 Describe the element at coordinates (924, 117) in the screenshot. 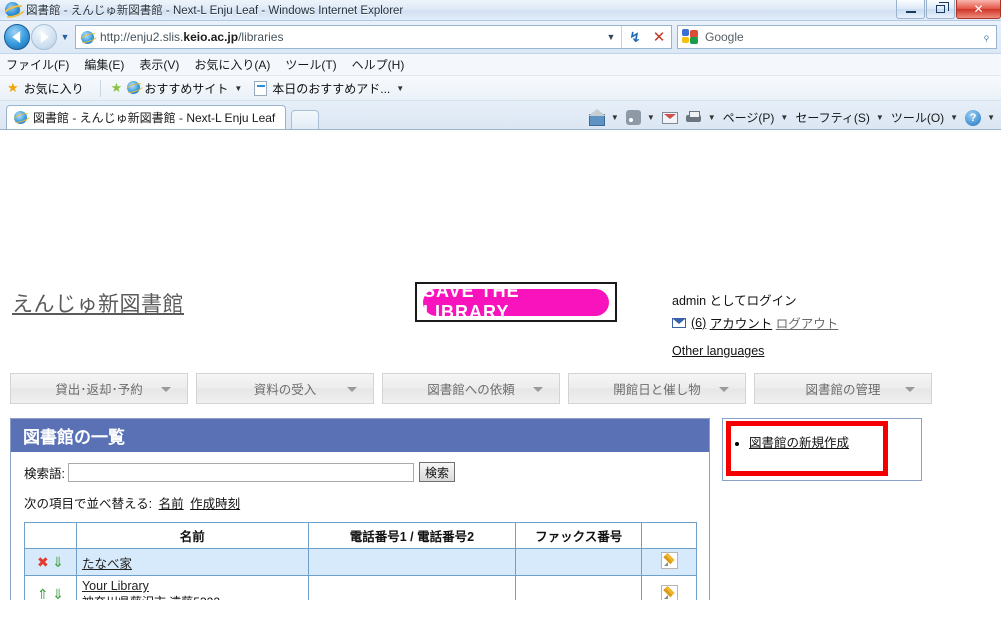

I see `tools-menu-button: ツール(O) ▼` at that location.